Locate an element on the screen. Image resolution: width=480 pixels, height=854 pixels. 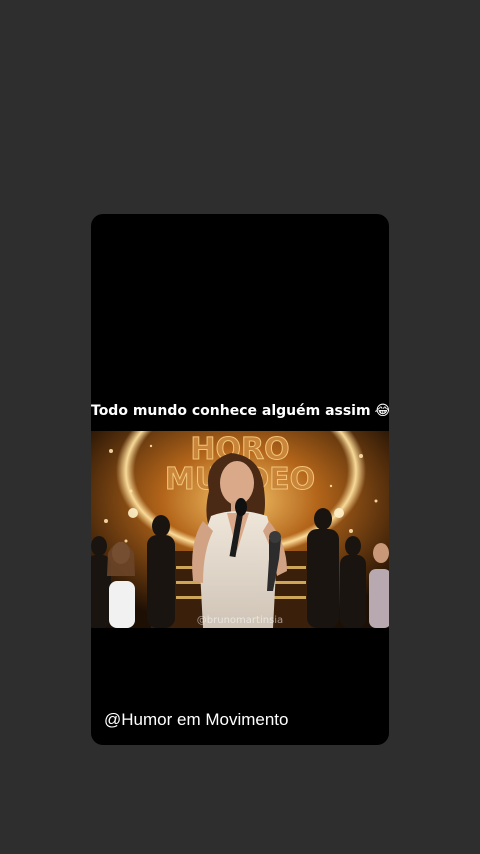
story-caption: Todo mundo conhece alguém assim 😂 is located at coordinates (240, 411).